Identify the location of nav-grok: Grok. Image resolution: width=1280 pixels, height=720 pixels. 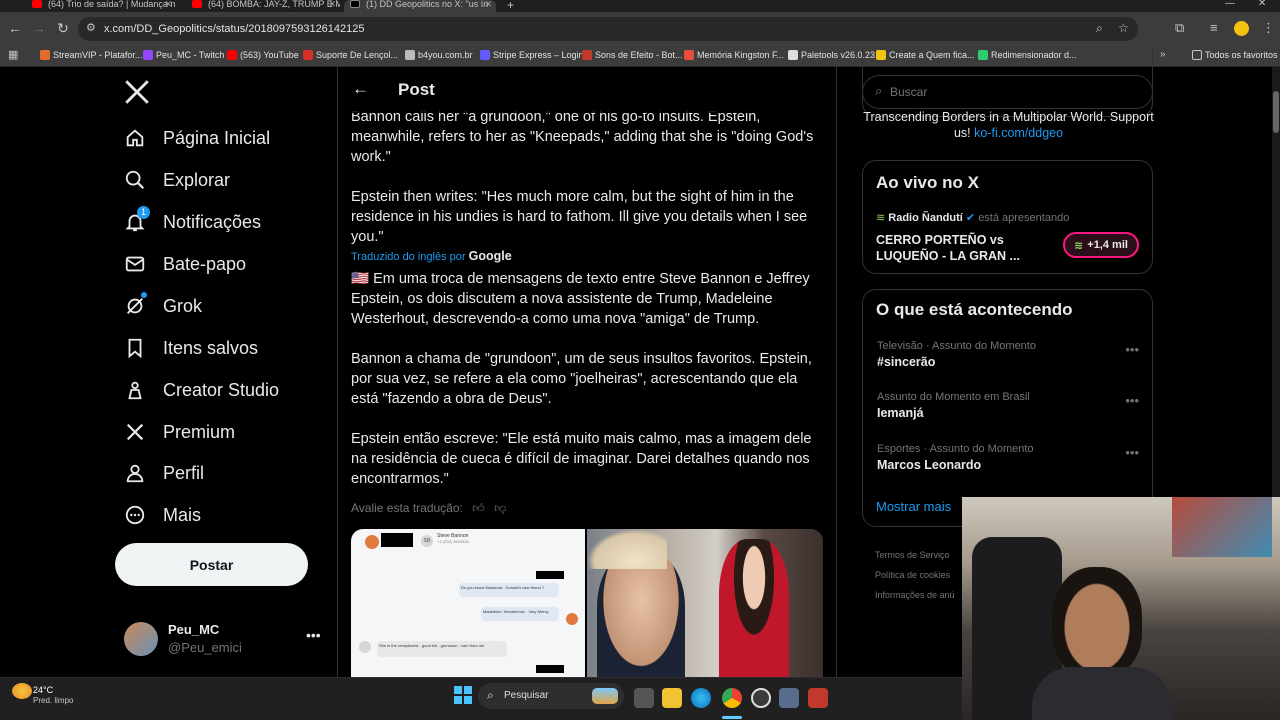
(162, 306).